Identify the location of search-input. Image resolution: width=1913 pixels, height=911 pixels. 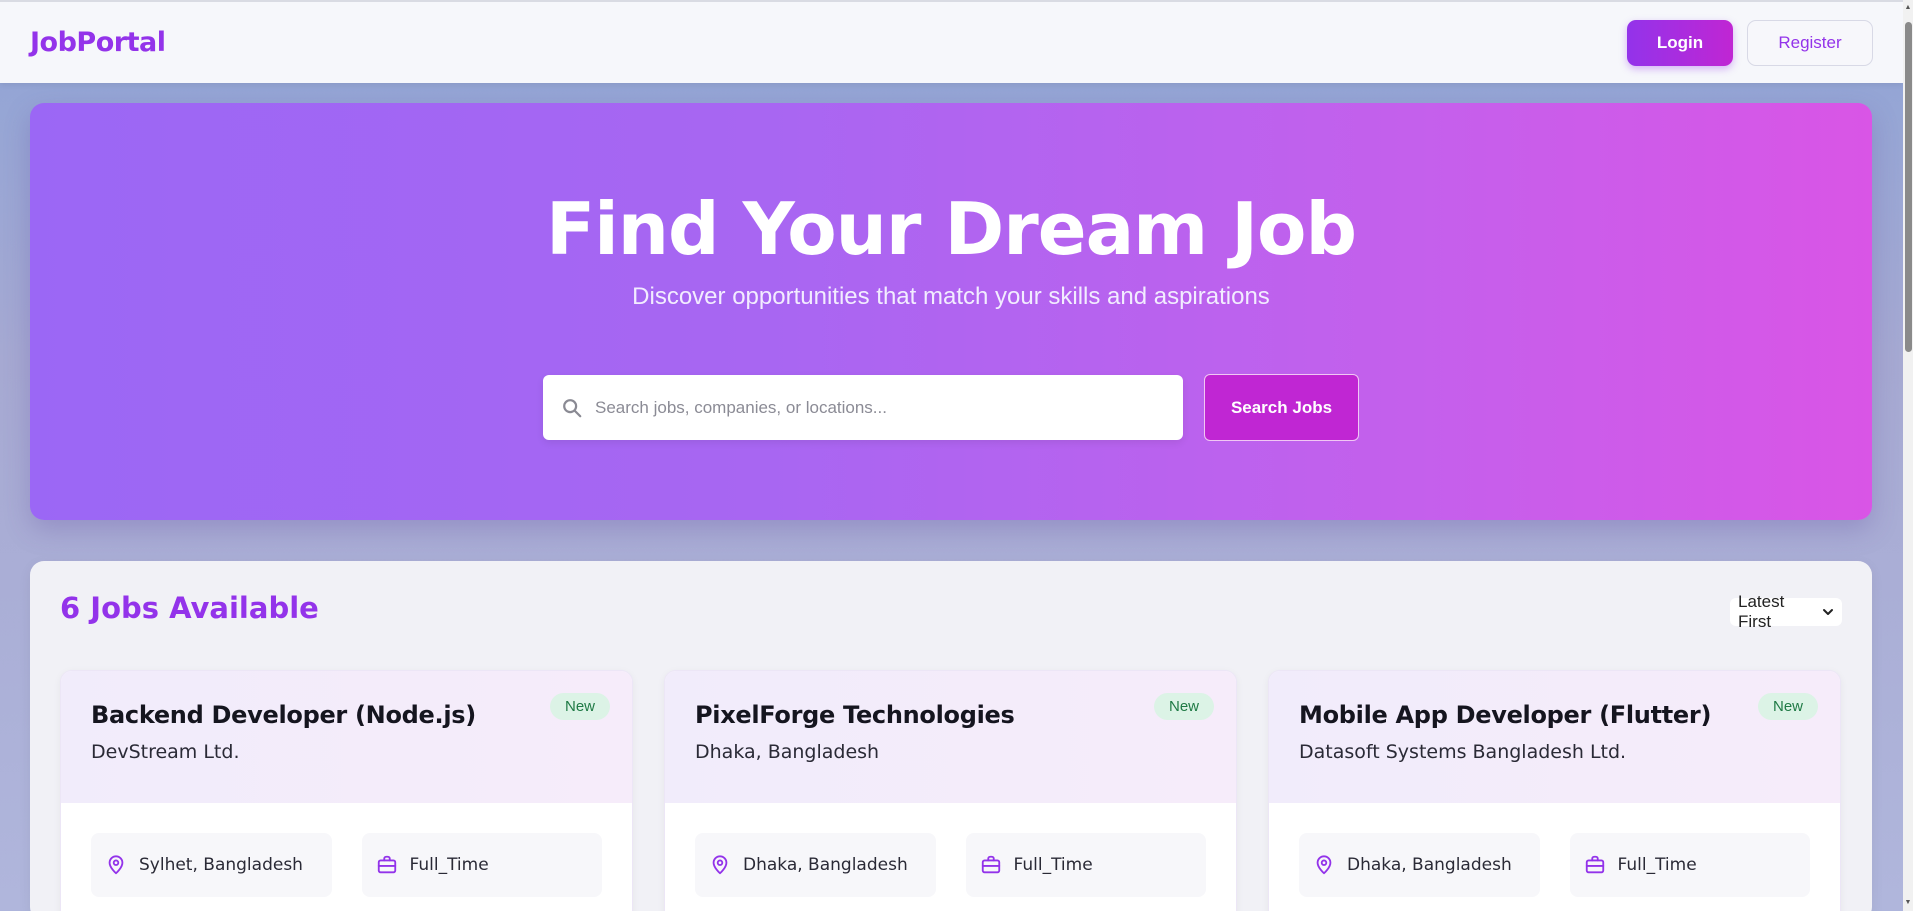
(880, 407).